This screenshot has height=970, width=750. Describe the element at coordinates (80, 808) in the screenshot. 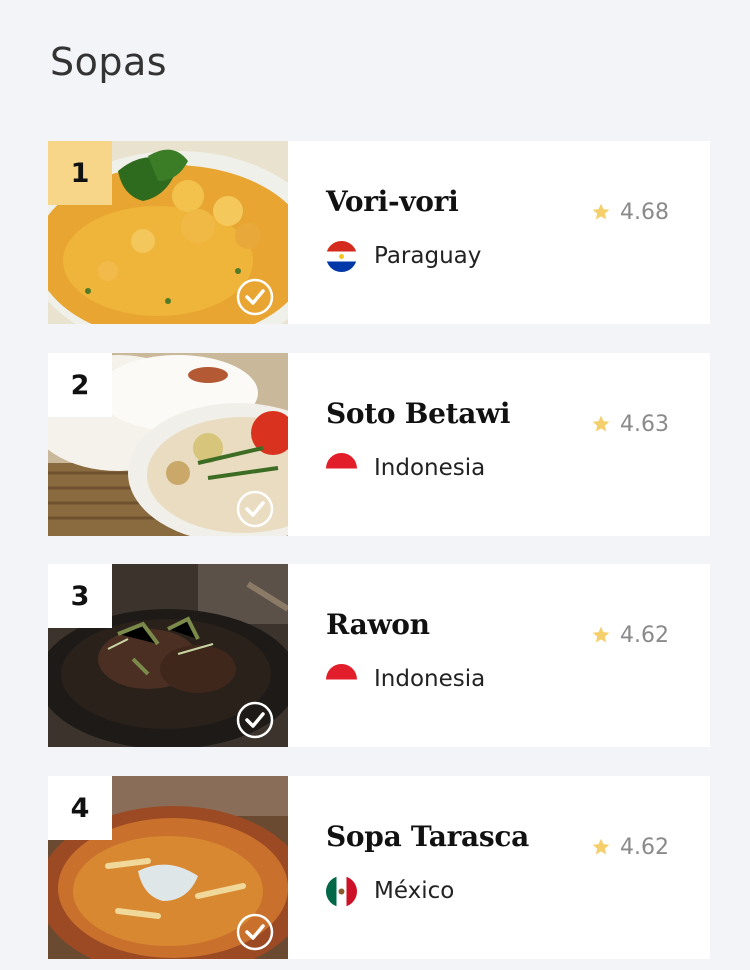

I see `rank-badge: 4` at that location.